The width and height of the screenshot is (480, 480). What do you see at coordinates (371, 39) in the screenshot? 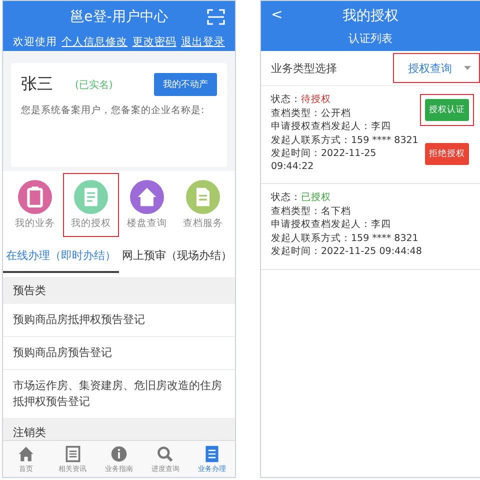
I see `page-subtitle: 认证列表` at bounding box center [371, 39].